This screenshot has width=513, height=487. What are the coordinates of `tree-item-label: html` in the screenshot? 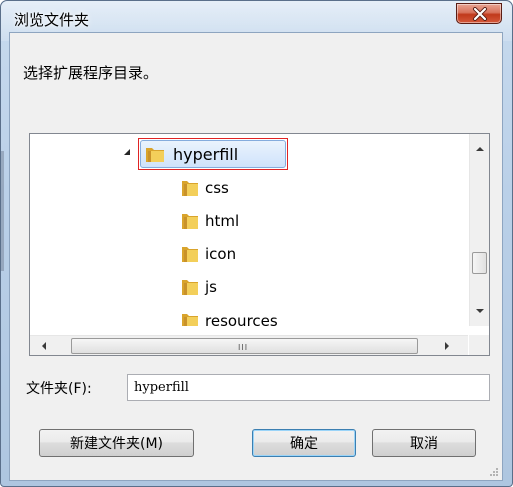 It's located at (222, 221).